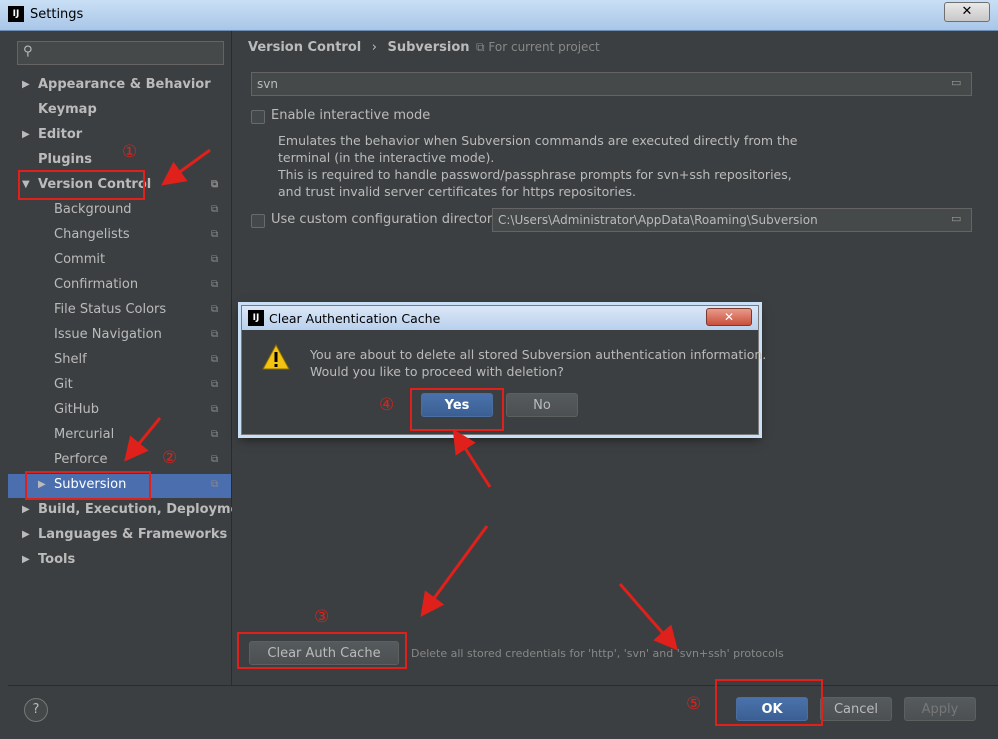 The width and height of the screenshot is (998, 739). Describe the element at coordinates (258, 221) in the screenshot. I see `custom-config-checkbox` at that location.